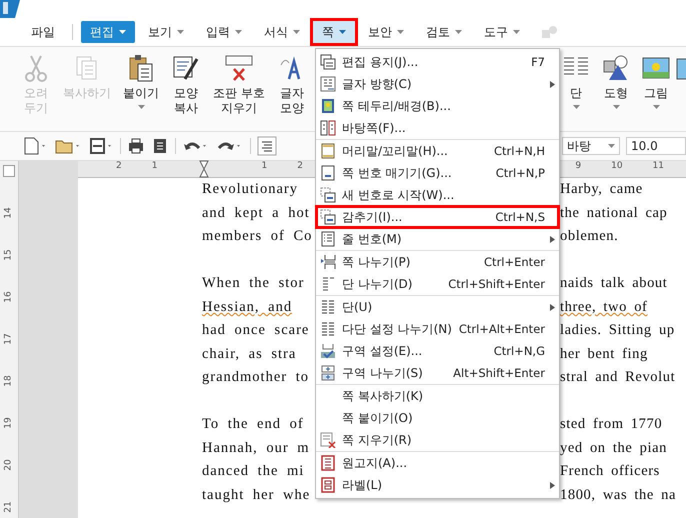  Describe the element at coordinates (604, 307) in the screenshot. I see `document-text: three, two of` at that location.